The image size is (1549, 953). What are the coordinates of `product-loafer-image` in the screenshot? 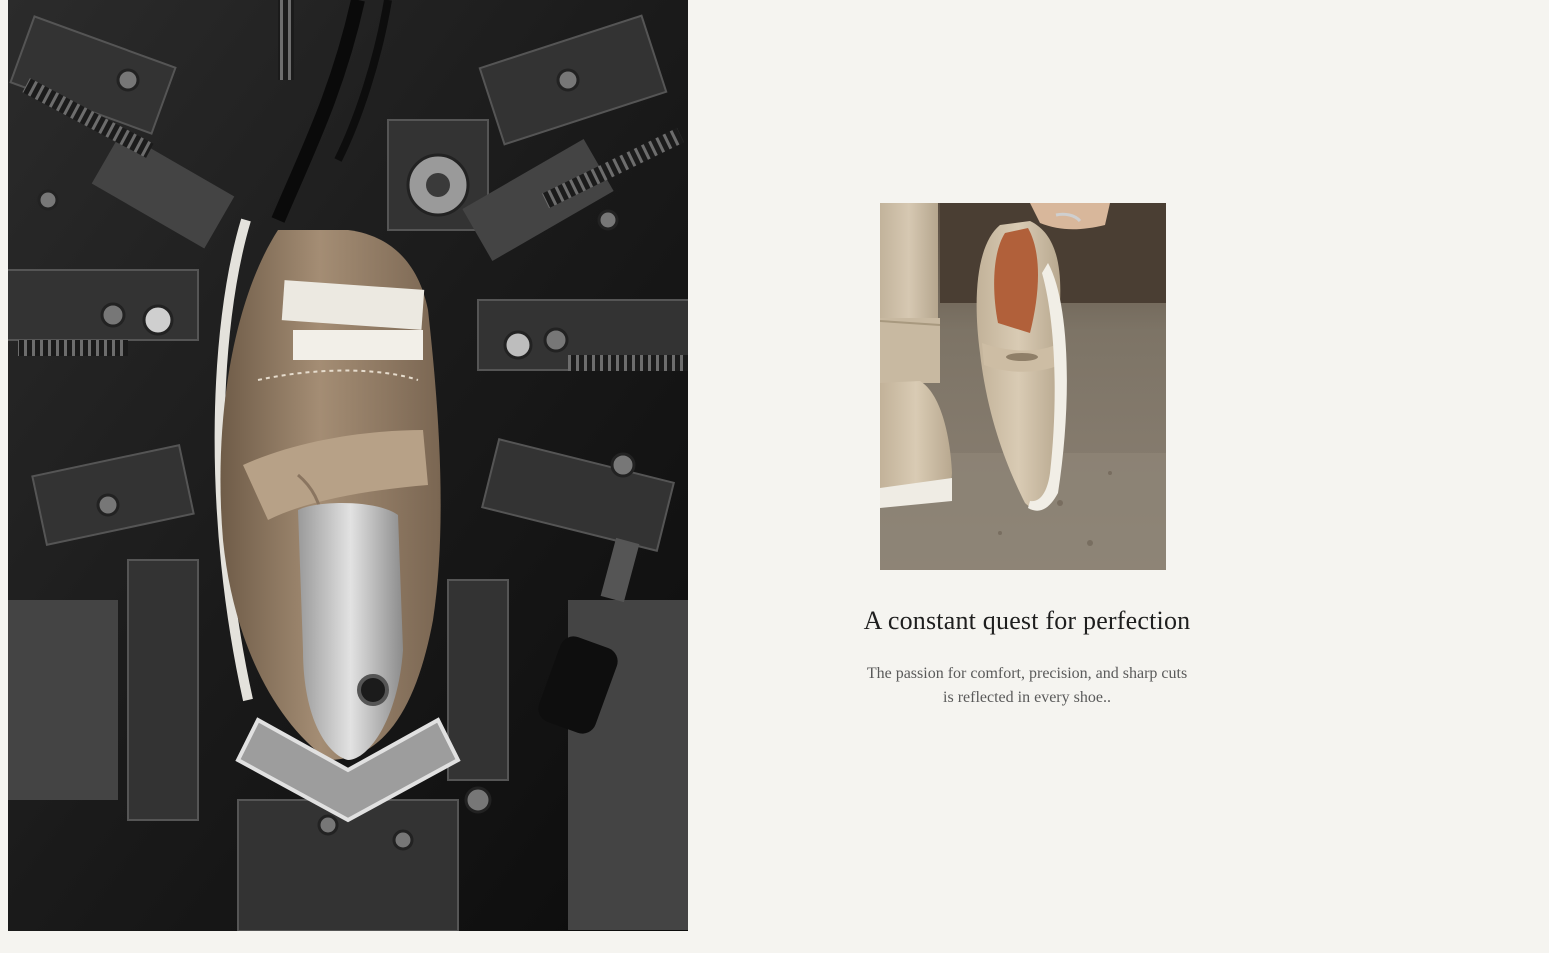 It's located at (1023, 386).